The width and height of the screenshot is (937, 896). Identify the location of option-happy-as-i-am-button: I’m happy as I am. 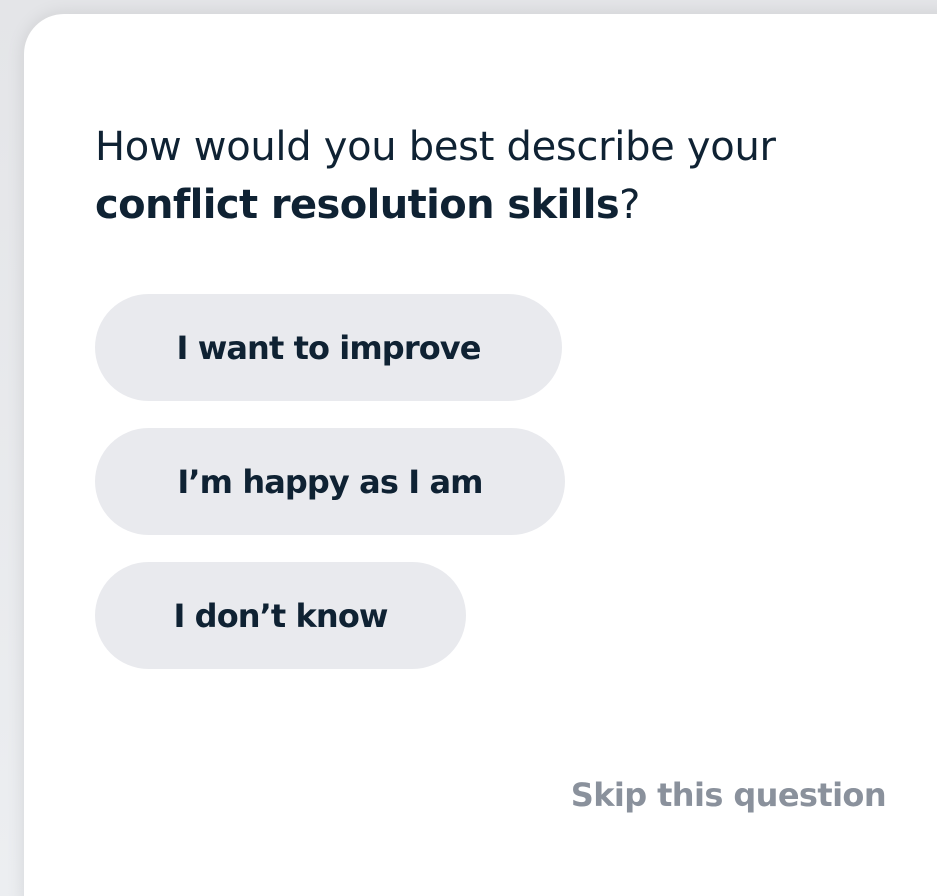
(330, 481).